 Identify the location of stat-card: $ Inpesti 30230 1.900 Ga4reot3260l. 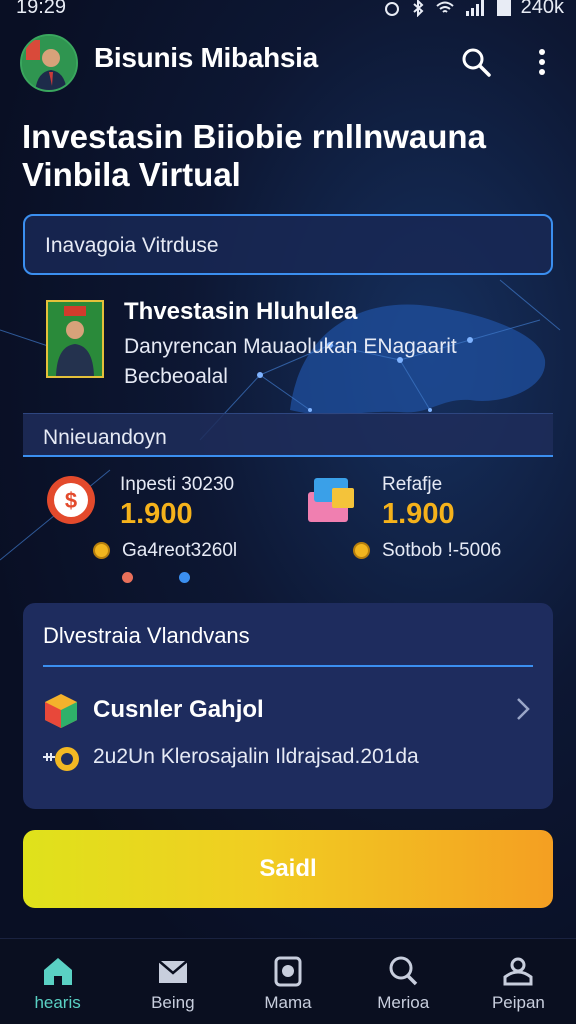
(130, 522).